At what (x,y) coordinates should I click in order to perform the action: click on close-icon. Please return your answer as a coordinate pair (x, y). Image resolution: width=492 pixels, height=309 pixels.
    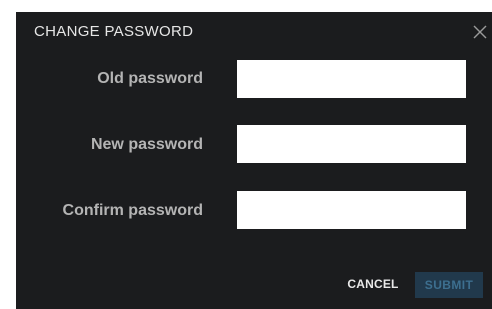
    Looking at the image, I should click on (480, 32).